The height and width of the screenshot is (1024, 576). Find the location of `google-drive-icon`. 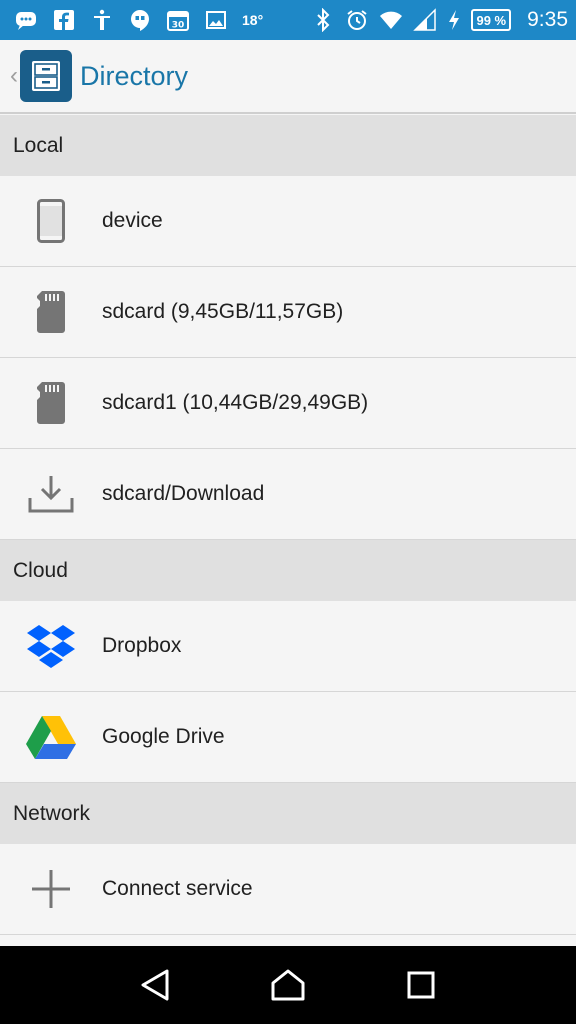

google-drive-icon is located at coordinates (51, 737).